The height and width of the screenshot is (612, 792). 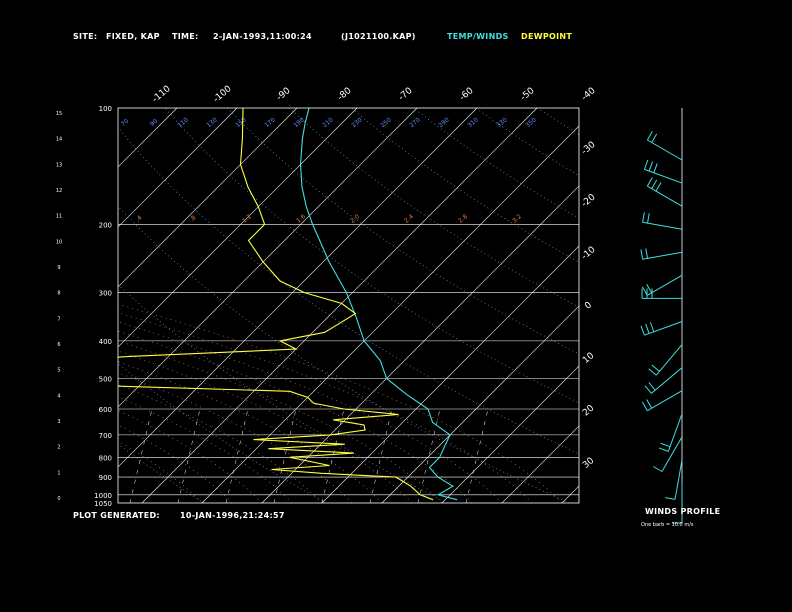 What do you see at coordinates (467, 94) in the screenshot?
I see `top-temperature-tick-label: -60` at bounding box center [467, 94].